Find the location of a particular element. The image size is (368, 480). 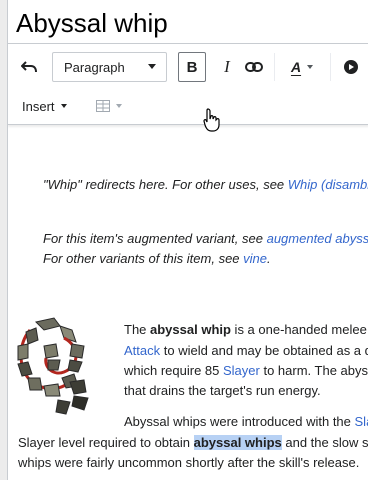

link-icon is located at coordinates (254, 67).